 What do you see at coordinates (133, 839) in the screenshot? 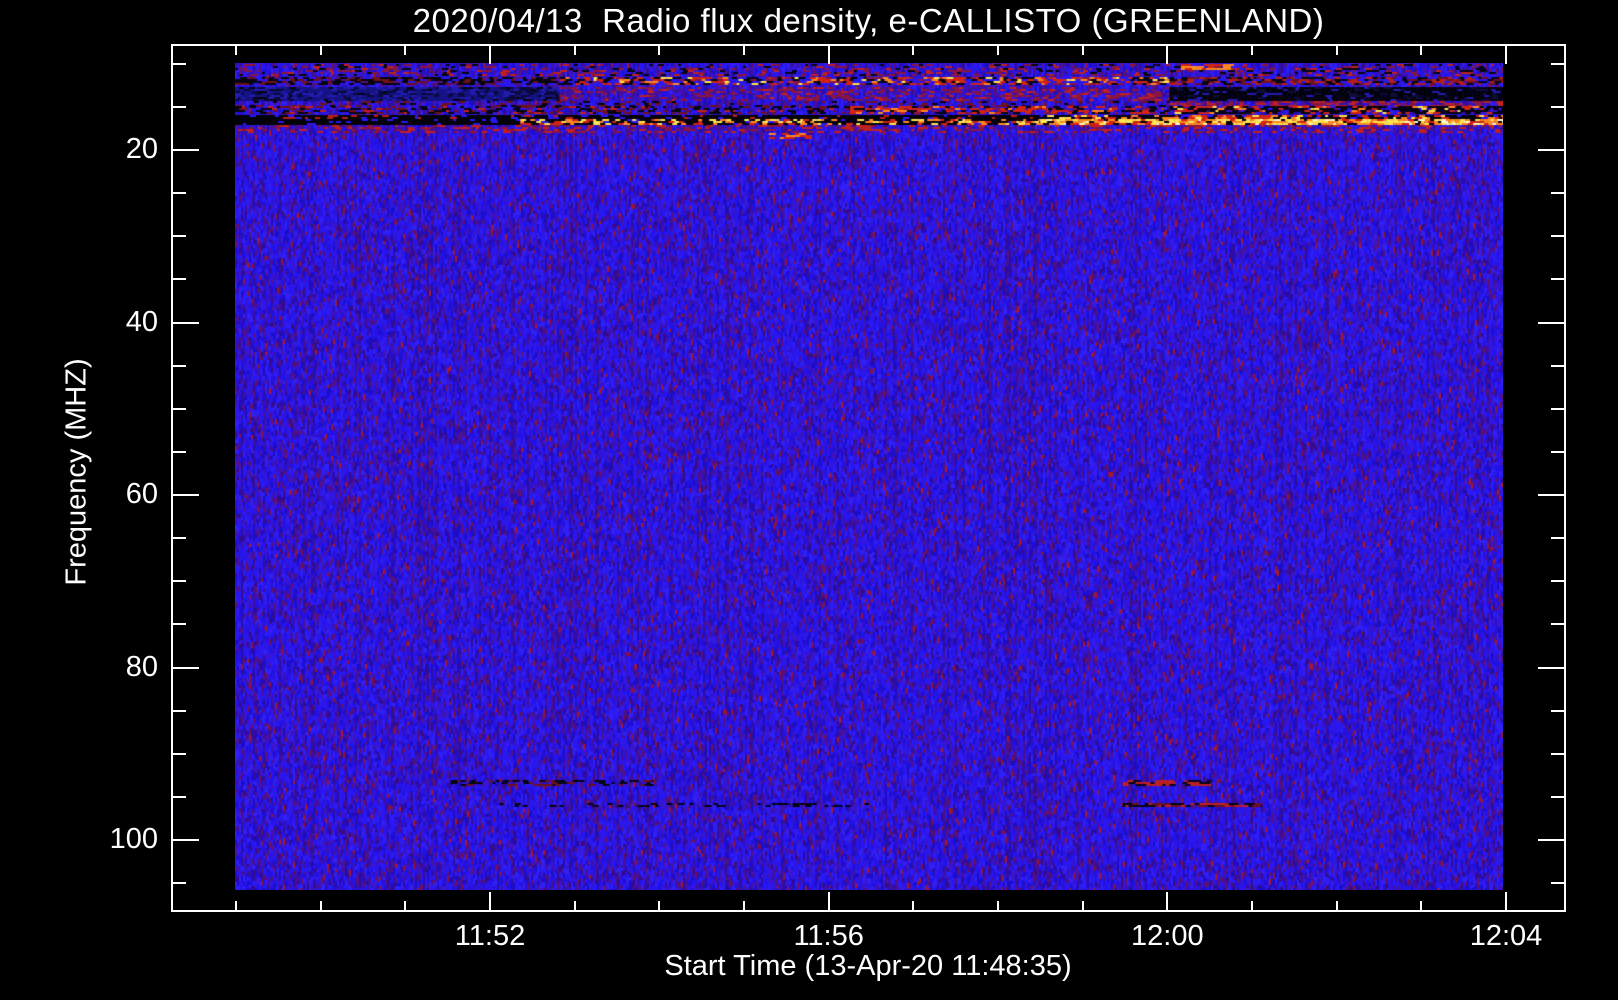
I see `y-tick-label: 100` at bounding box center [133, 839].